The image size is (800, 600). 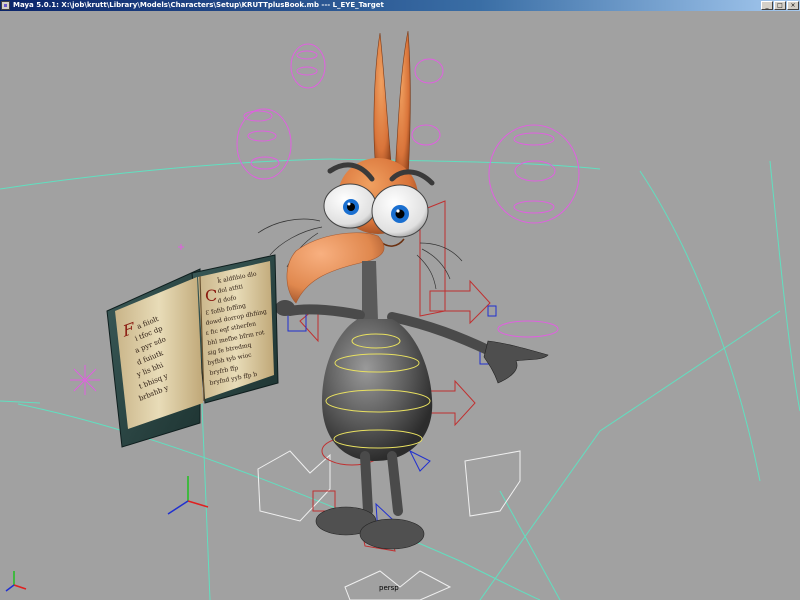 What do you see at coordinates (211, 295) in the screenshot?
I see `right-page-initial: C` at bounding box center [211, 295].